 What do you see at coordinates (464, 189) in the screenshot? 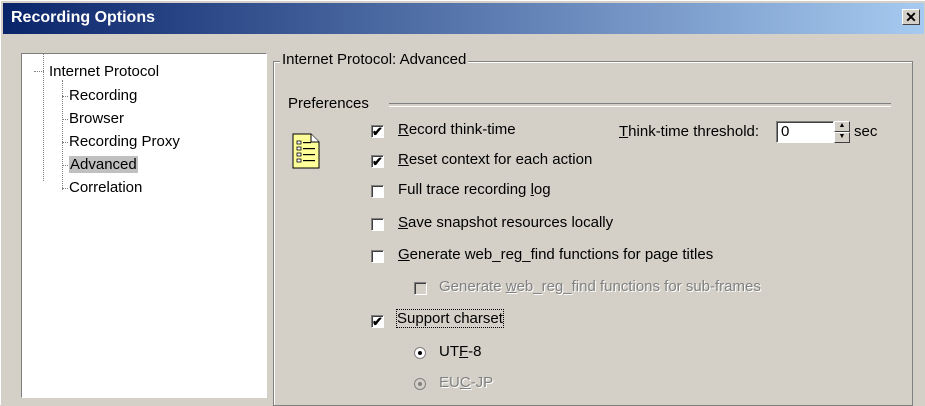
I see `label-part: Full trace recording` at bounding box center [464, 189].